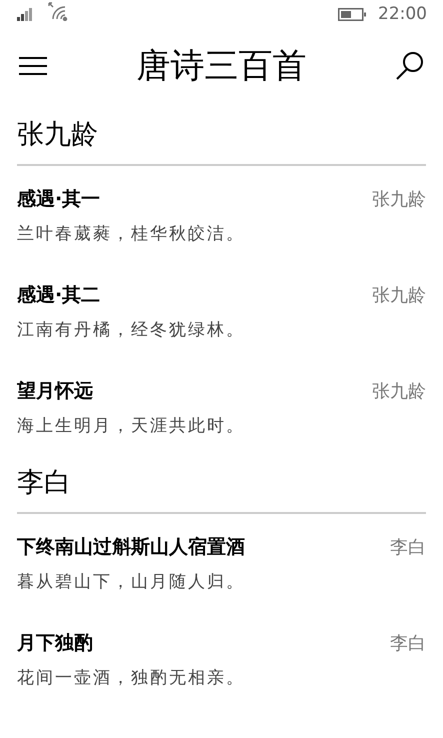 Image resolution: width=443 pixels, height=738 pixels. What do you see at coordinates (131, 547) in the screenshot?
I see `poem-title: 下终南山过斛斯山人宿置酒` at bounding box center [131, 547].